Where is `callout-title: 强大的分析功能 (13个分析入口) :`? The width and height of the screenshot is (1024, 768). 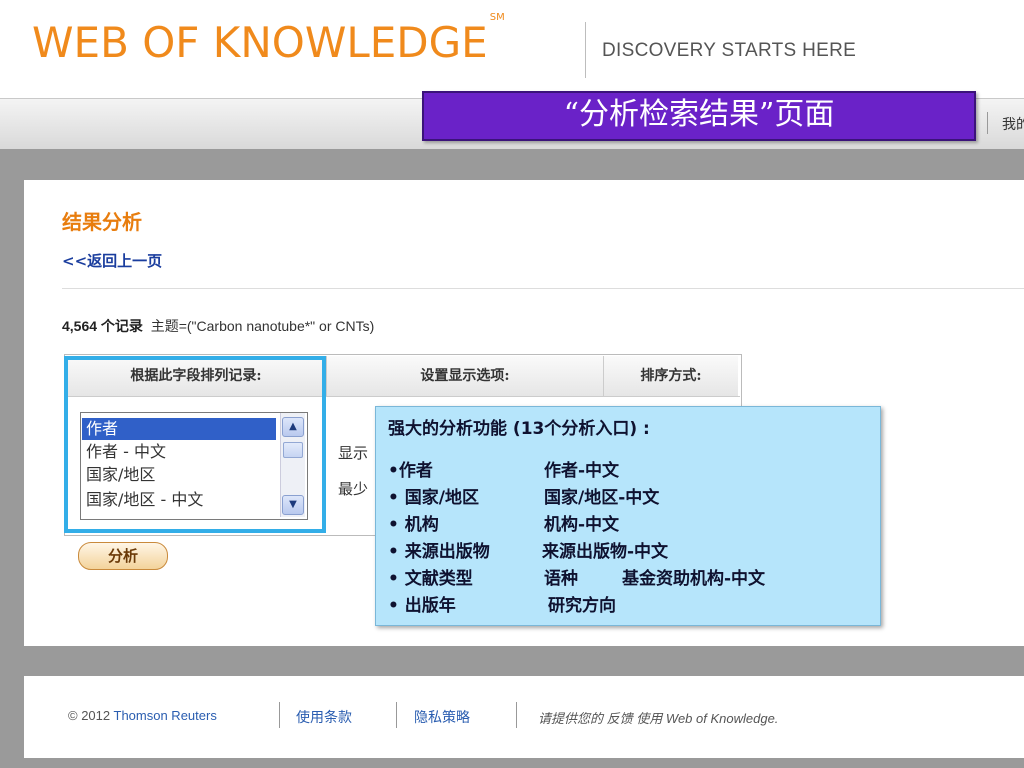
callout-title: 强大的分析功能 (13个分析入口) : is located at coordinates (519, 429).